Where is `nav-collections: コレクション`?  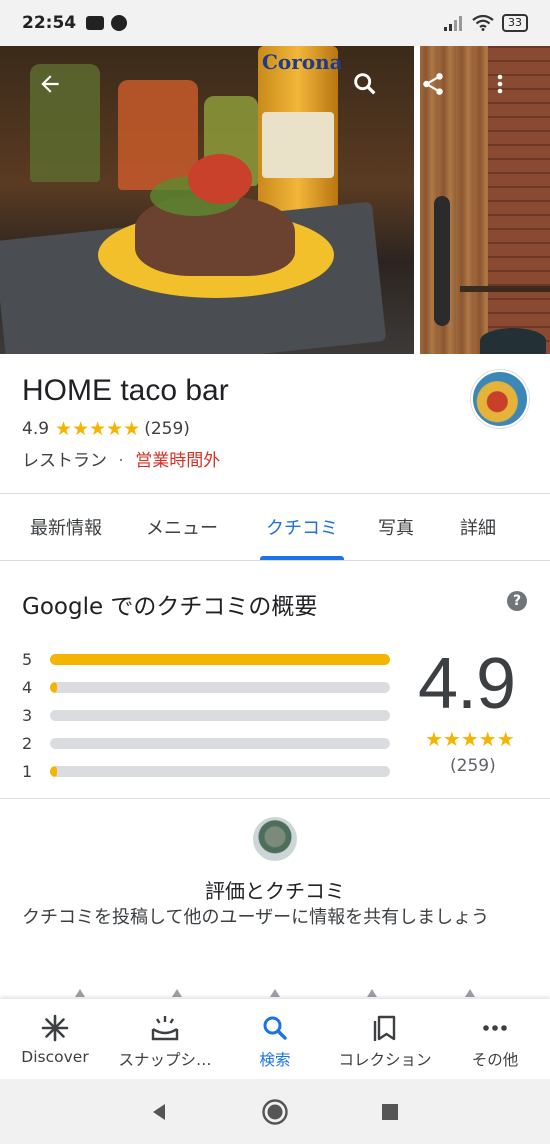 nav-collections: コレクション is located at coordinates (385, 1039).